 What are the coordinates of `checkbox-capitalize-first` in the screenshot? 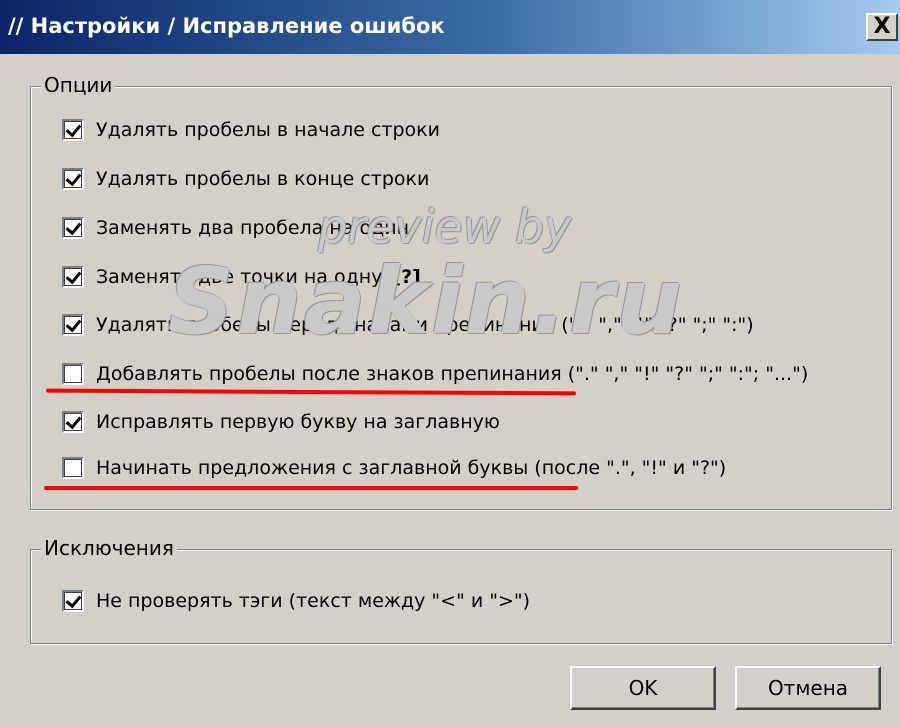 It's located at (73, 422).